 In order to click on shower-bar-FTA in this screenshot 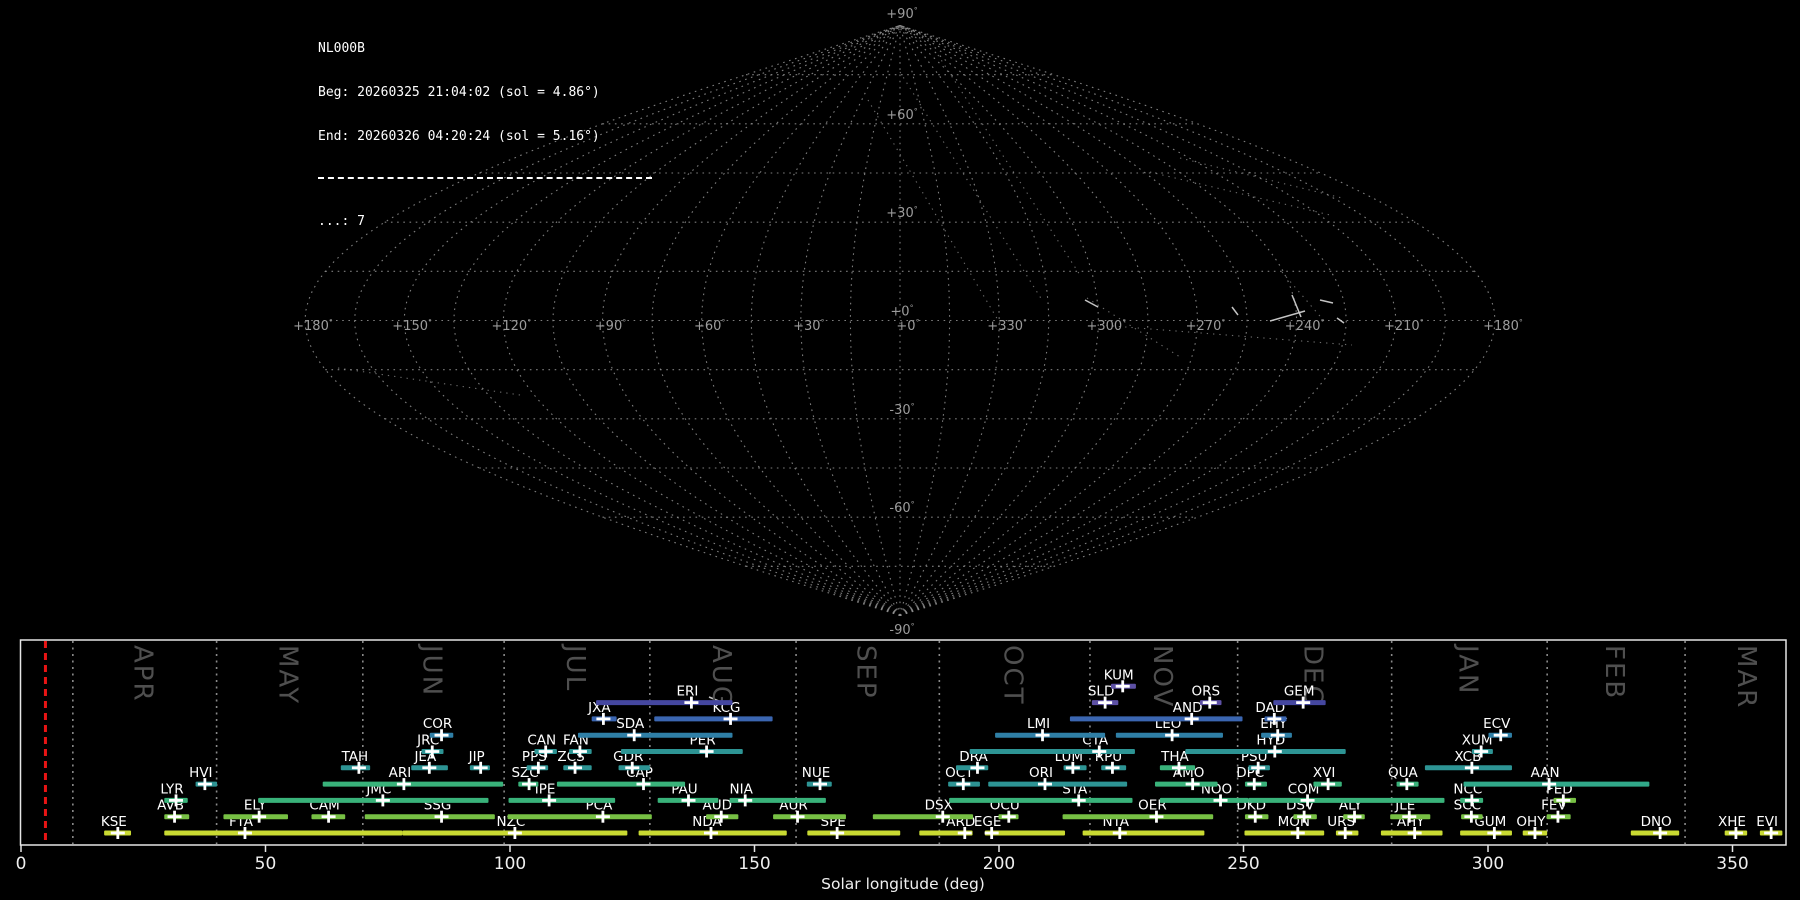, I will do `click(283, 833)`.